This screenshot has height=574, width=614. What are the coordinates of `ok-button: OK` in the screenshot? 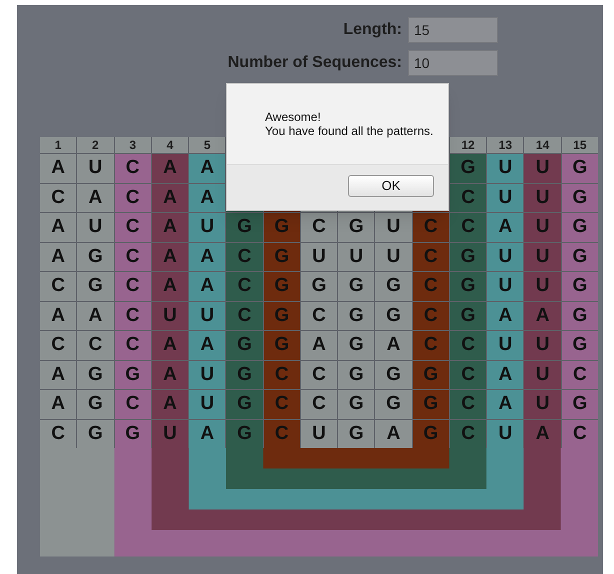 It's located at (391, 186).